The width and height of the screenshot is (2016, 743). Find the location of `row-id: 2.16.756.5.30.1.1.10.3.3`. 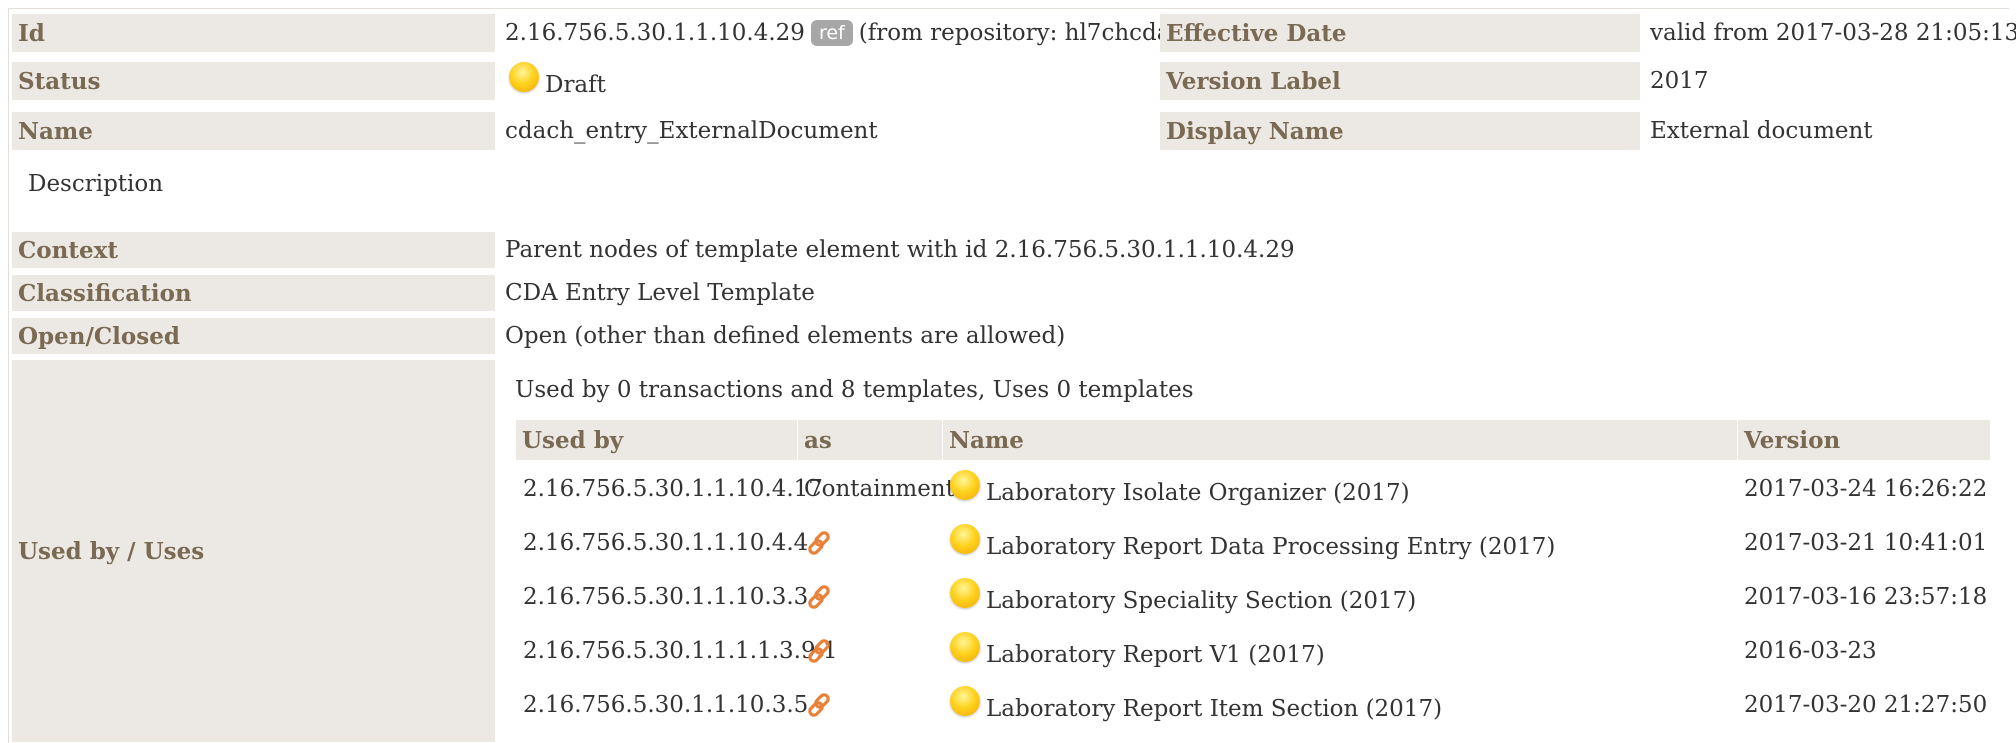

row-id: 2.16.756.5.30.1.1.10.3.3 is located at coordinates (665, 597).